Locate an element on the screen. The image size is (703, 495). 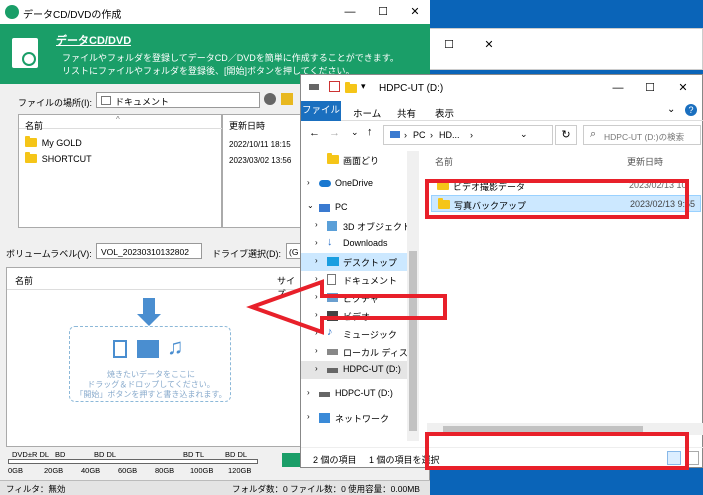
drag-arrow is located at coordinates (346, 307).